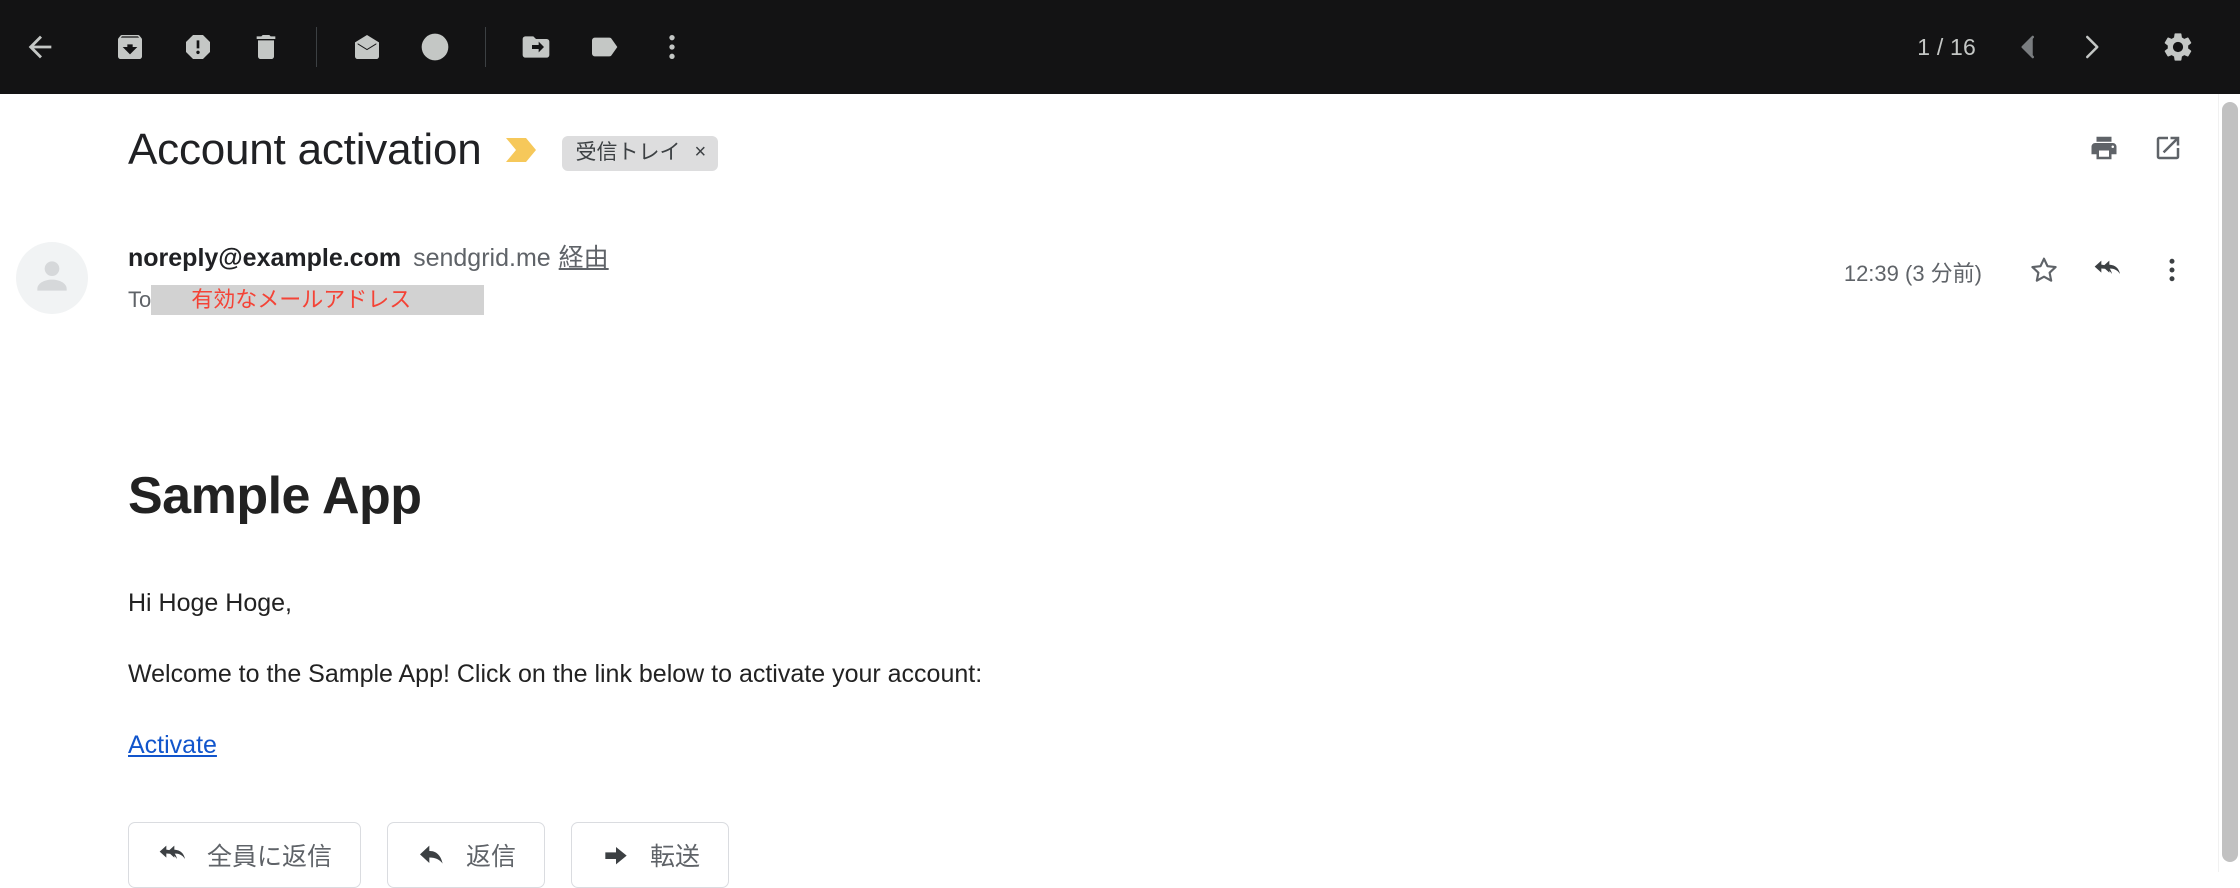 This screenshot has width=2240, height=888. Describe the element at coordinates (1912, 273) in the screenshot. I see `message-timestamp: 12:39 (3 分前)` at that location.